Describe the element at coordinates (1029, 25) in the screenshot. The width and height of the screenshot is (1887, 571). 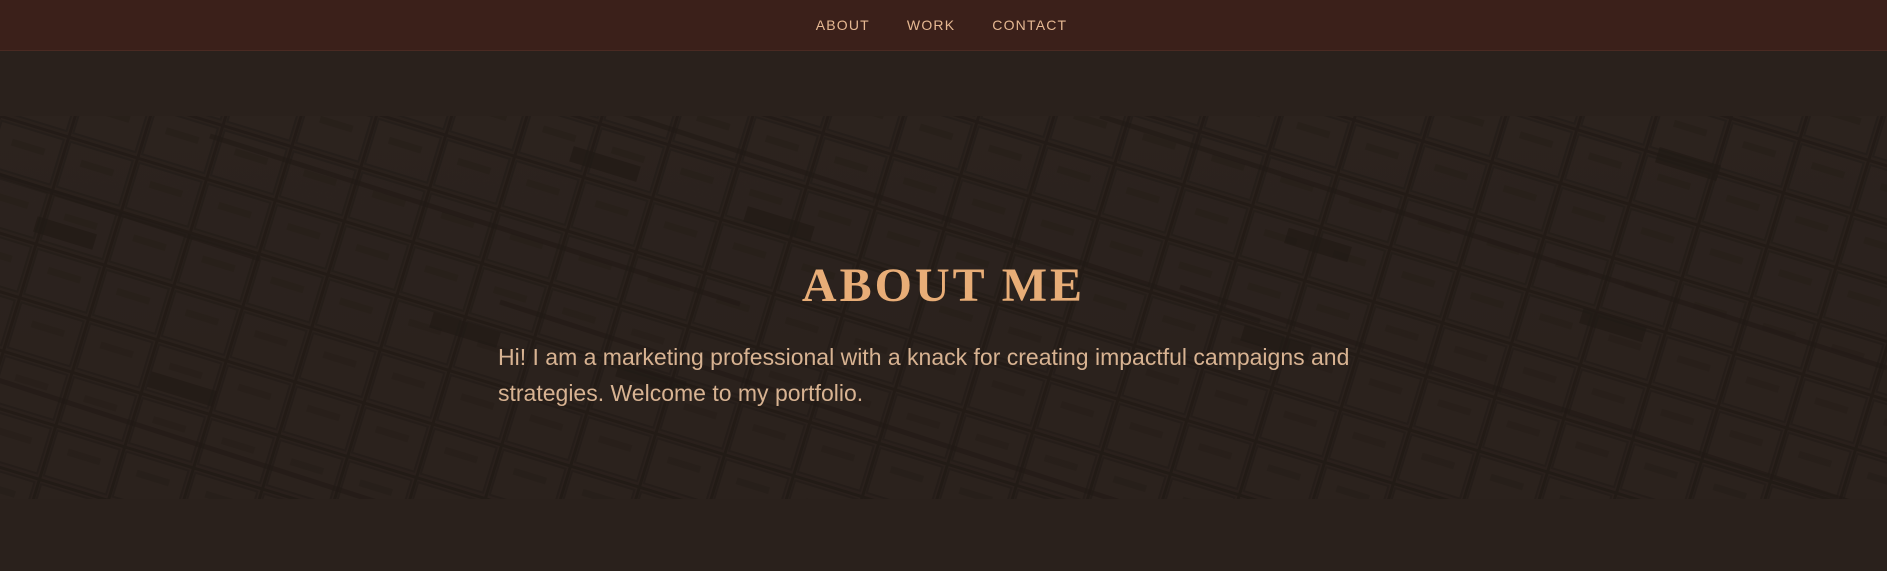
I see `nav-link-contact: CONTACT` at that location.